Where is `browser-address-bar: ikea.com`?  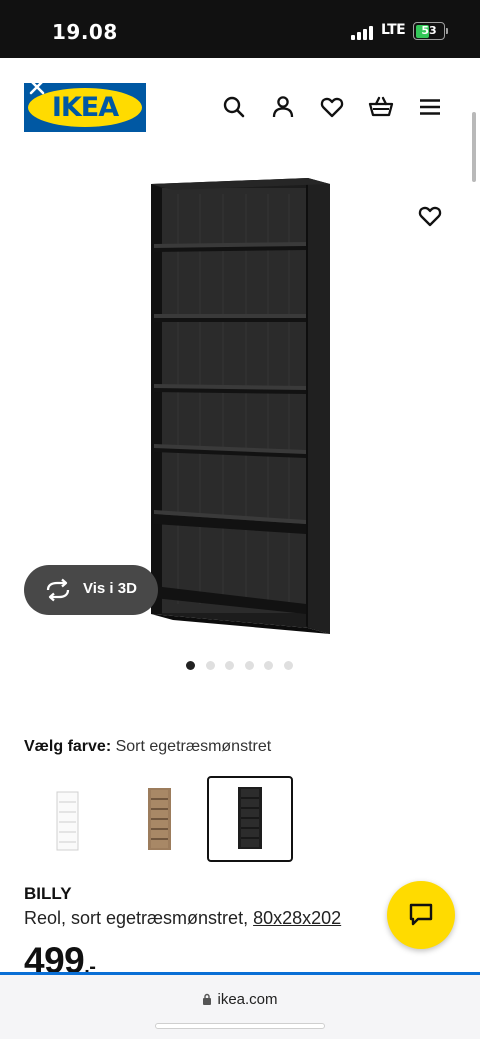 browser-address-bar: ikea.com is located at coordinates (240, 1005).